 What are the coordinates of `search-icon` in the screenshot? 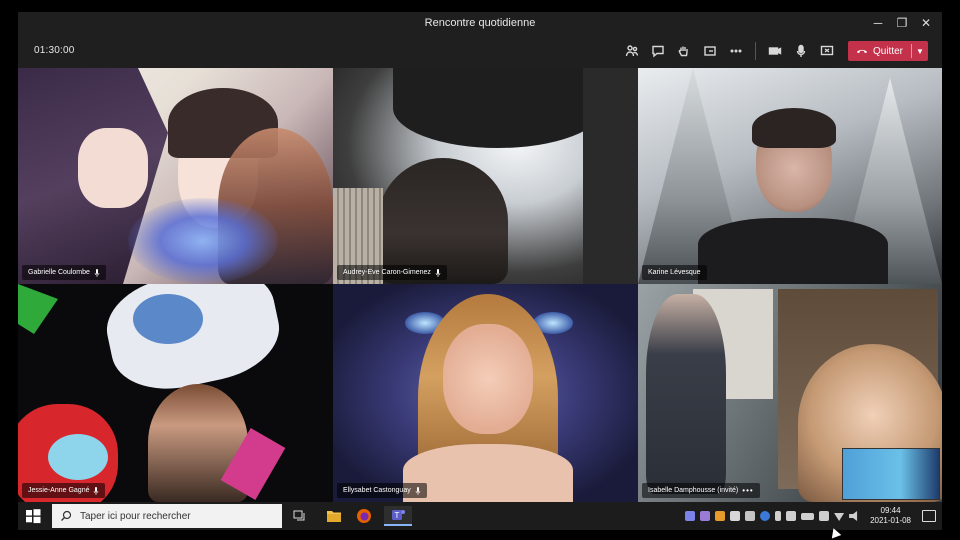 It's located at (66, 515).